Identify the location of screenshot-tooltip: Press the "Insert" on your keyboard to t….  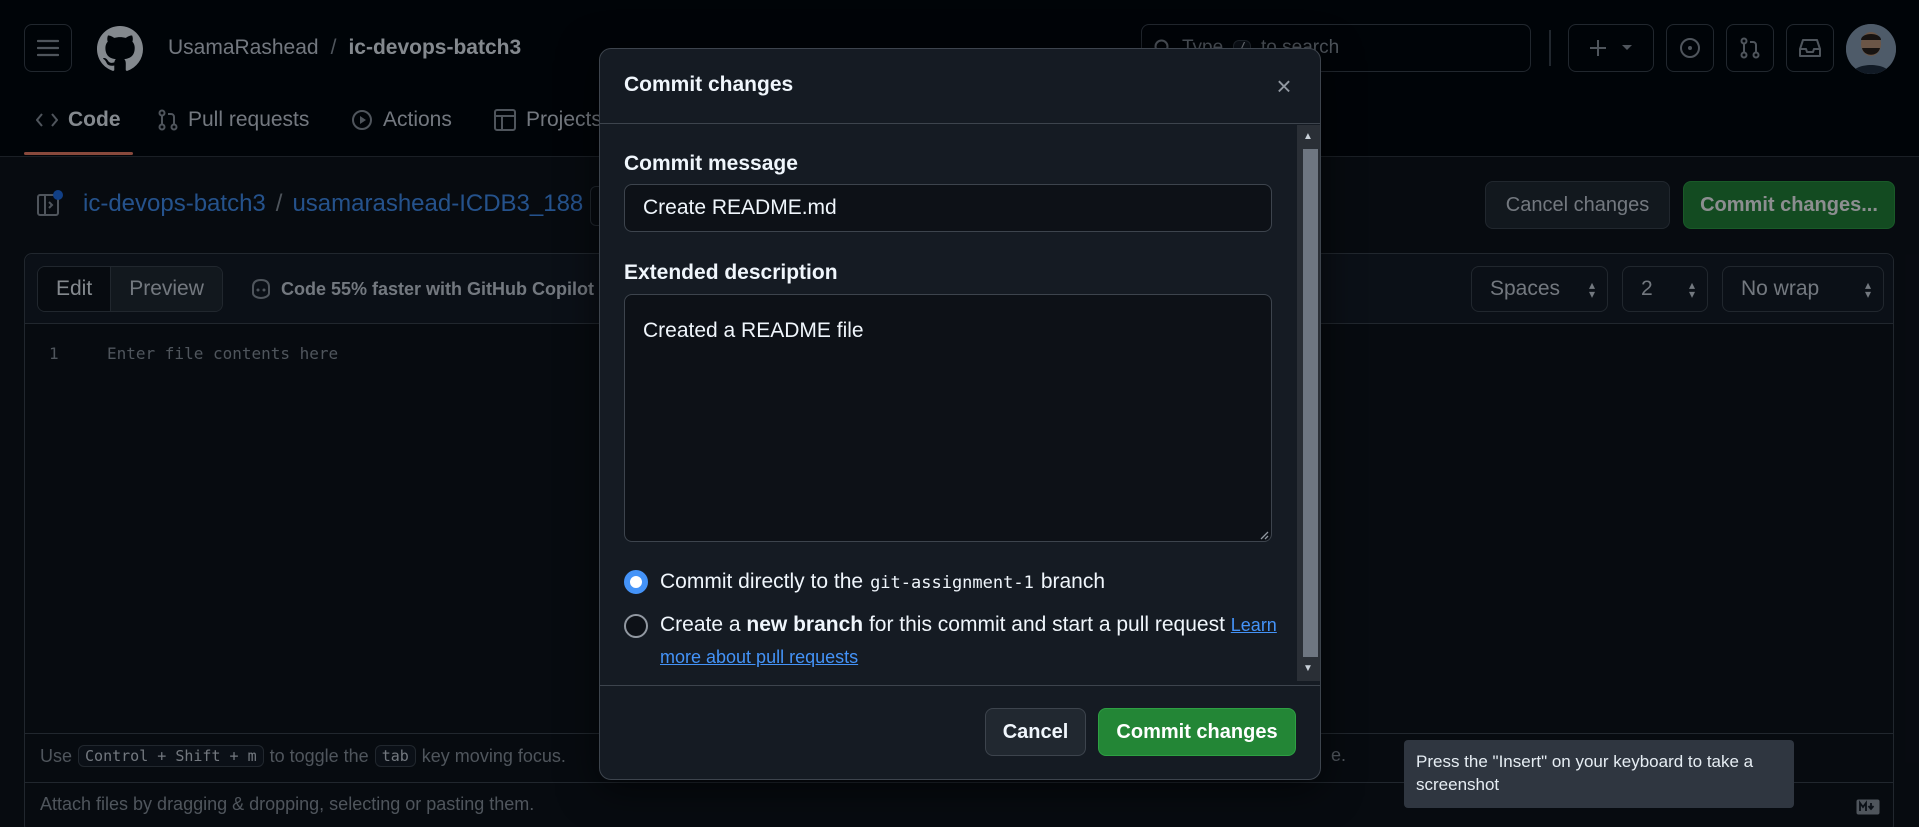
(1599, 774).